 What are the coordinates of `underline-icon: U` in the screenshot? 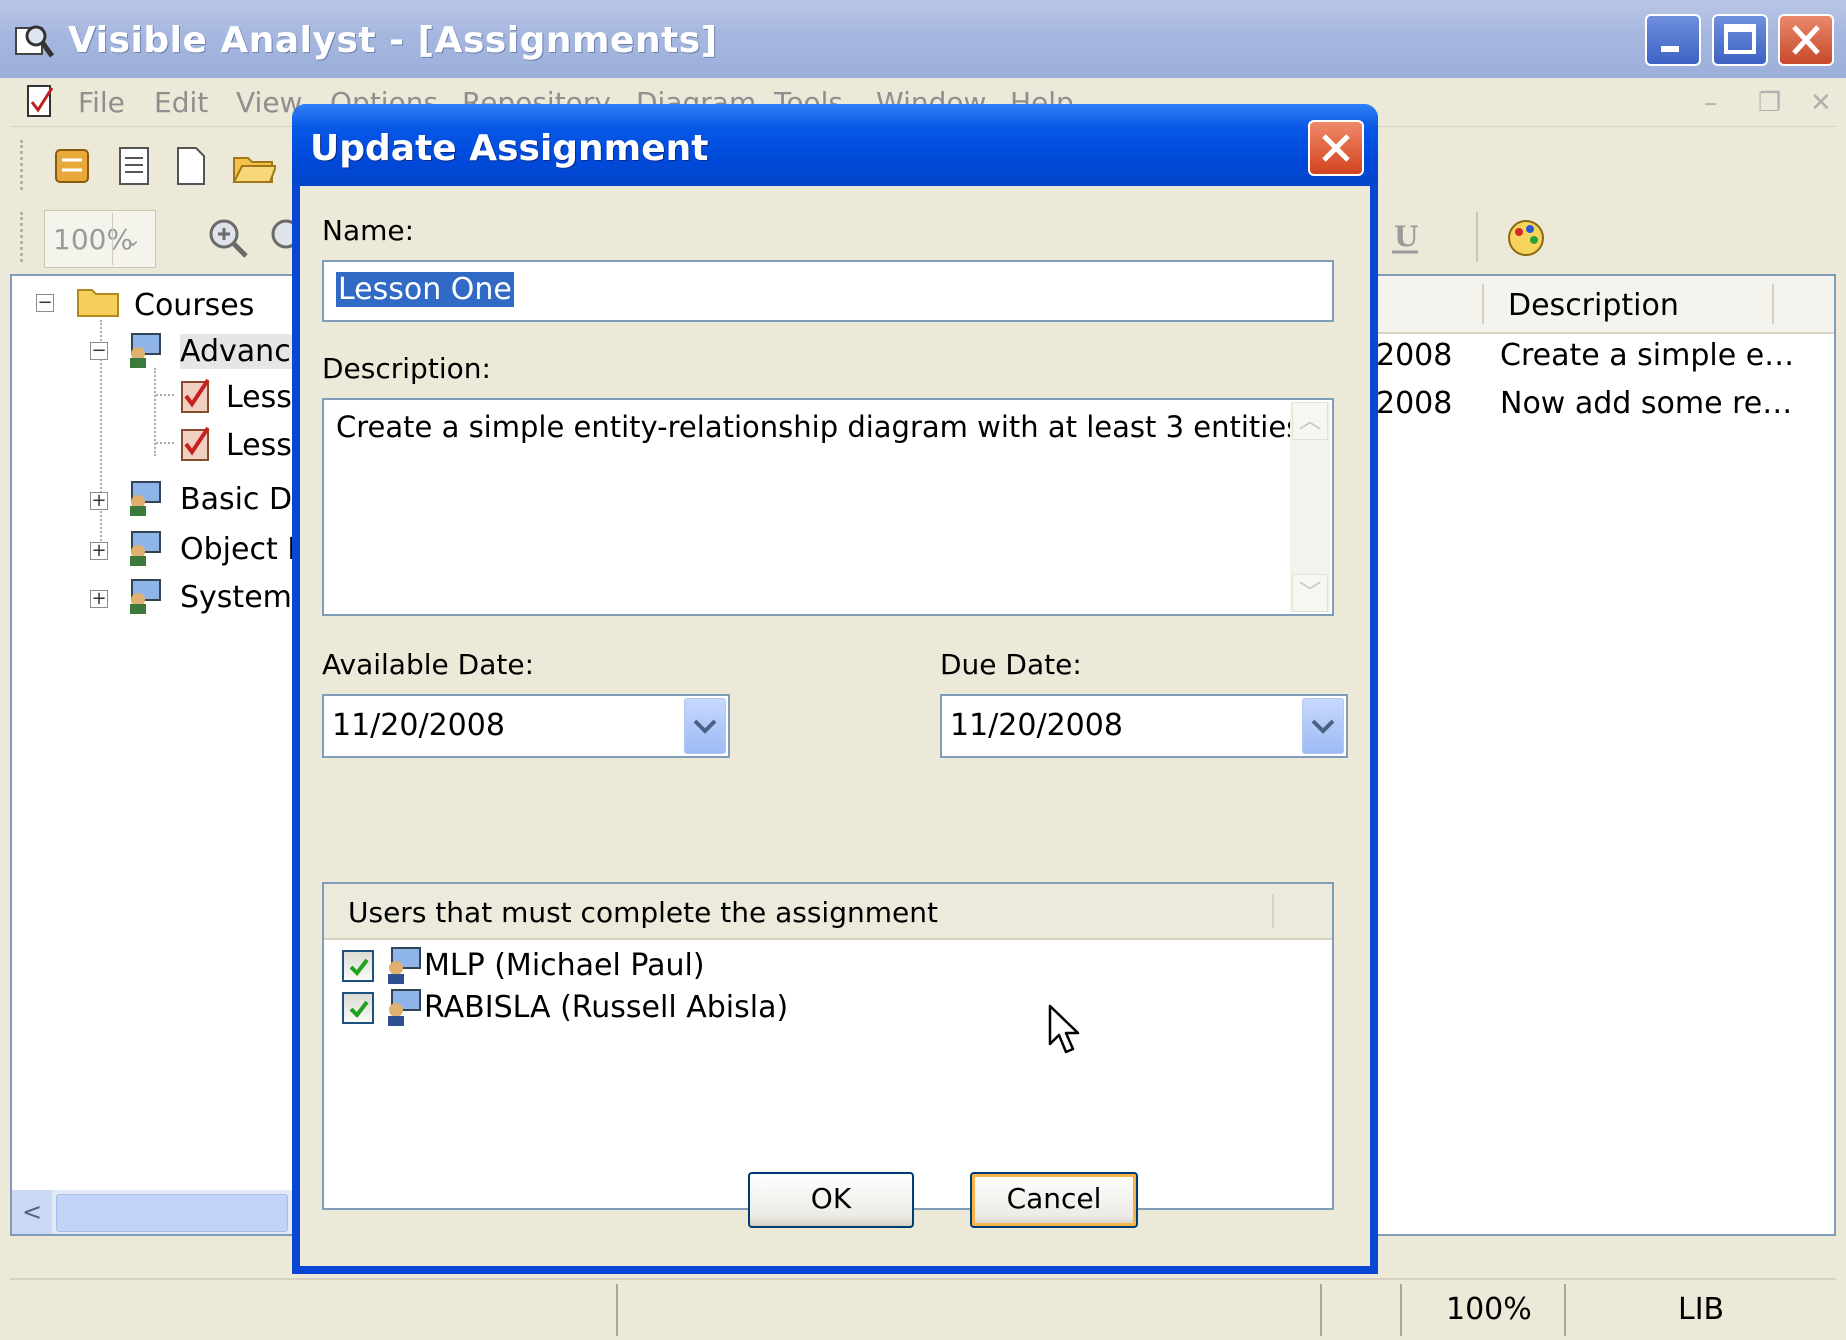 It's located at (1406, 238).